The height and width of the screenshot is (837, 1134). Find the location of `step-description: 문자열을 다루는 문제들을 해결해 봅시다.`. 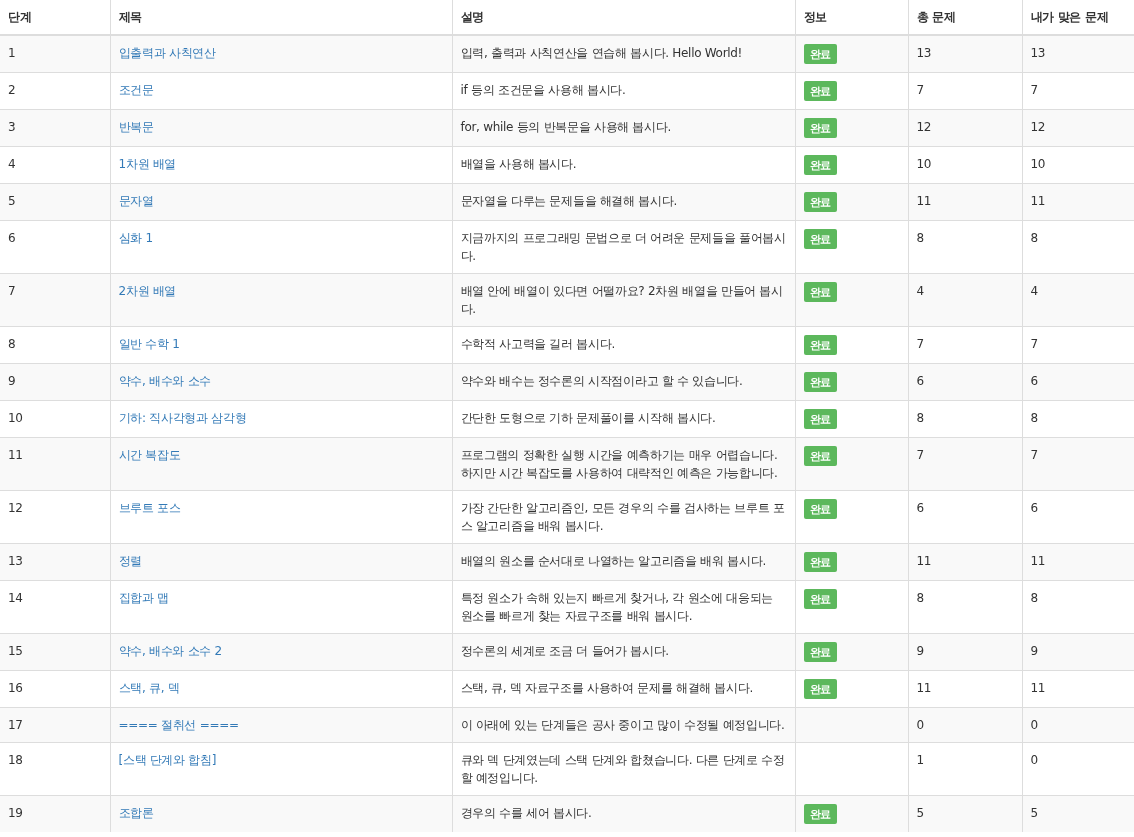

step-description: 문자열을 다루는 문제들을 해결해 봅시다. is located at coordinates (568, 201).